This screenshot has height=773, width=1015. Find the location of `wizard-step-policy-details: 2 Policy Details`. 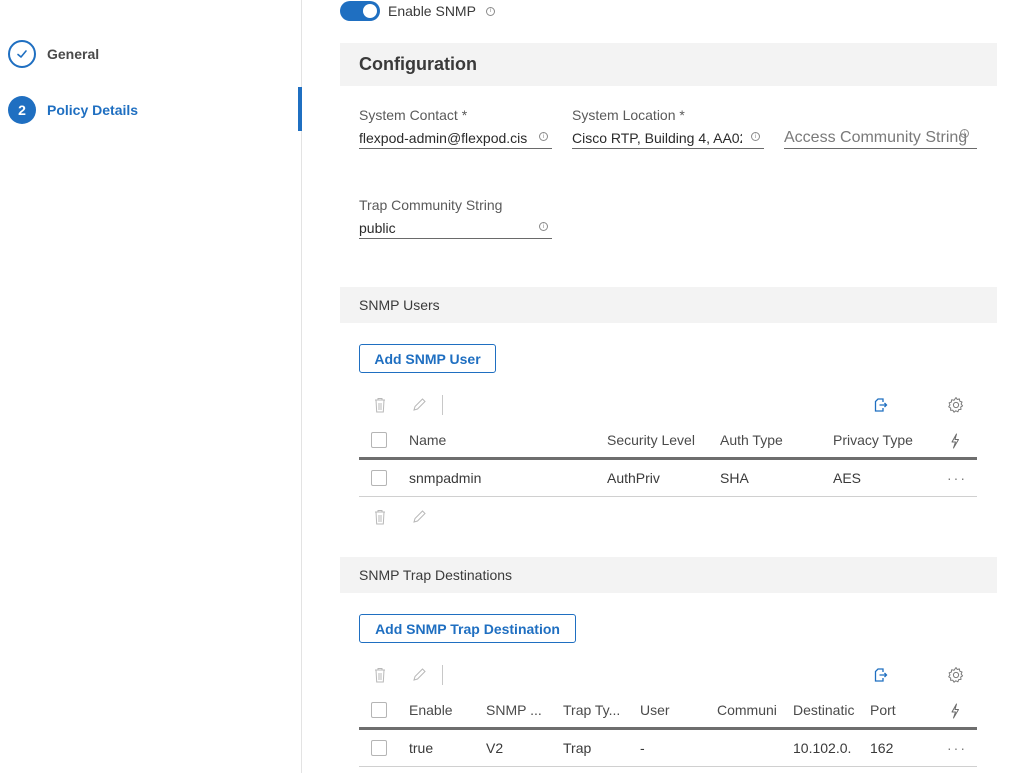

wizard-step-policy-details: 2 Policy Details is located at coordinates (73, 110).